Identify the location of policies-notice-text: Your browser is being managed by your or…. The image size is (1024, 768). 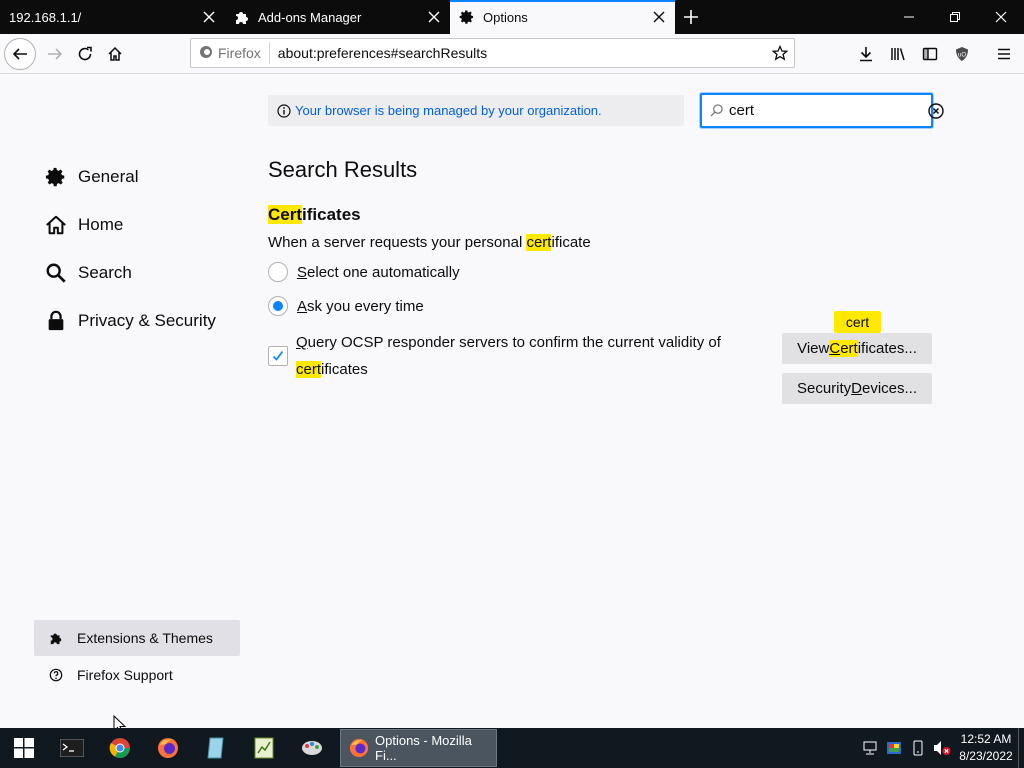
(448, 110).